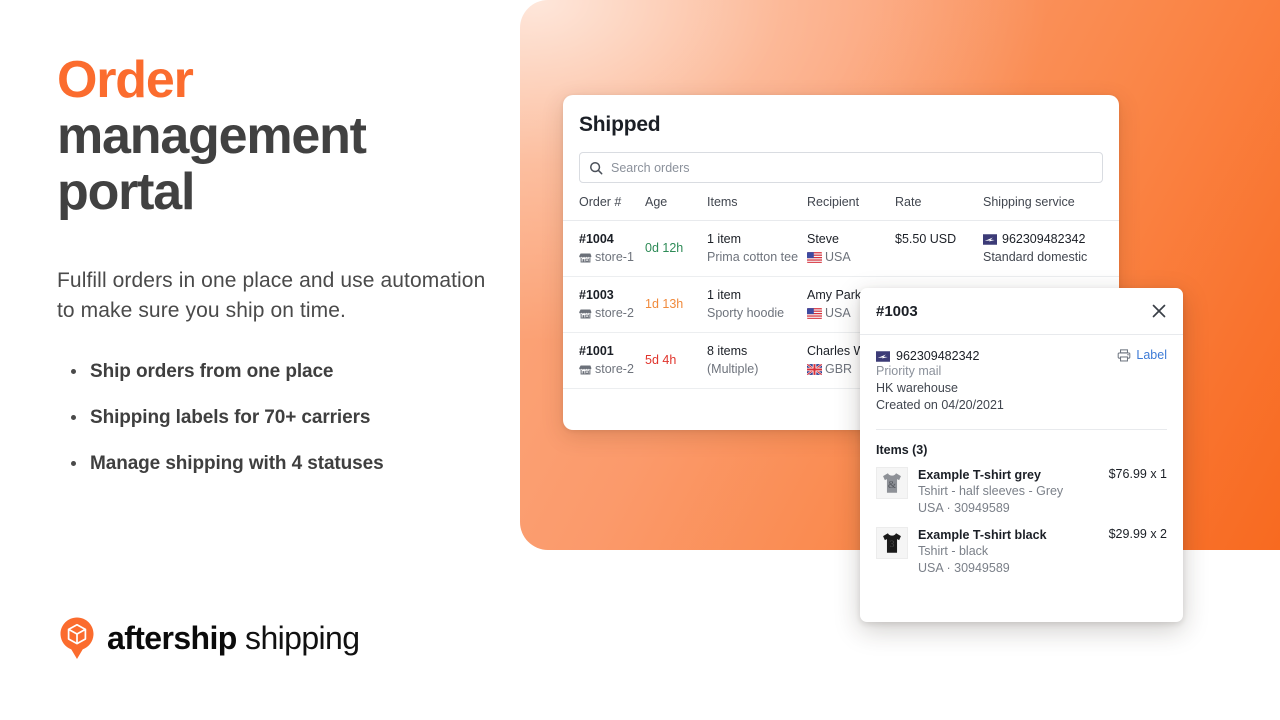 This screenshot has height=720, width=1280. I want to click on order-number: #1001, so click(596, 351).